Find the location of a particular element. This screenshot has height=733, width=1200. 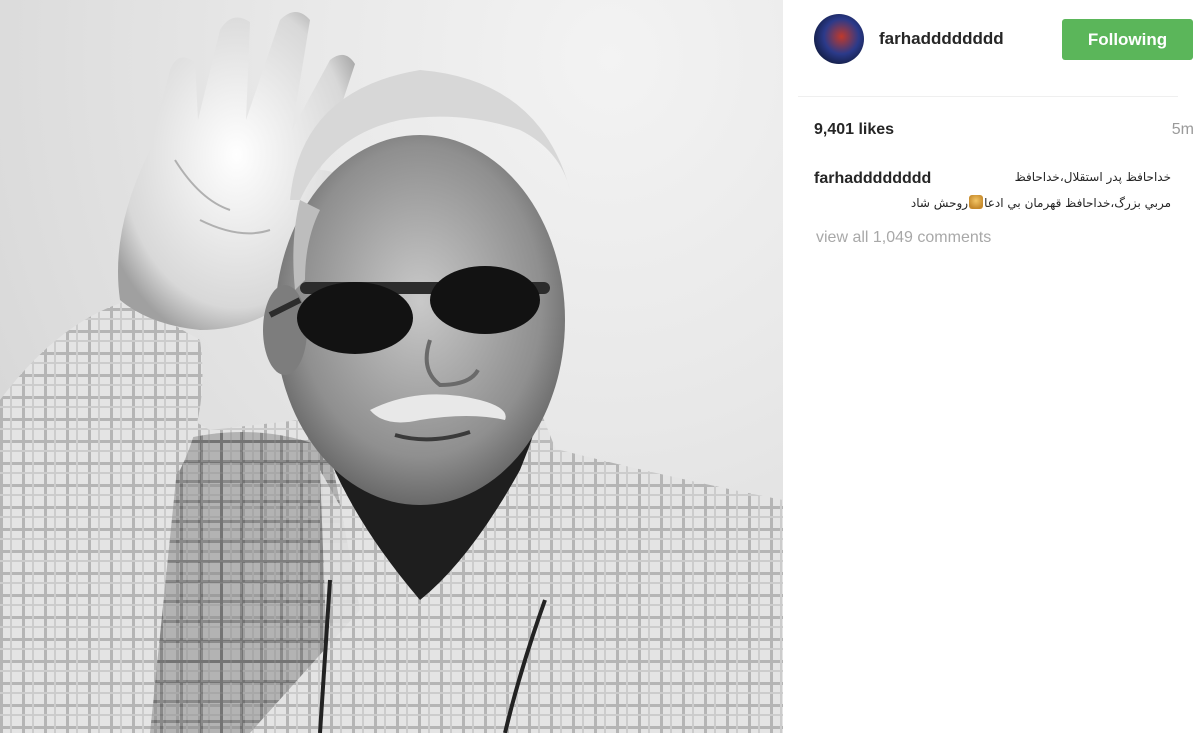

caption-line-2: مربي بزرگ،خداحافظ قهرمان بي ادعا روحش شاد is located at coordinates (992, 202).